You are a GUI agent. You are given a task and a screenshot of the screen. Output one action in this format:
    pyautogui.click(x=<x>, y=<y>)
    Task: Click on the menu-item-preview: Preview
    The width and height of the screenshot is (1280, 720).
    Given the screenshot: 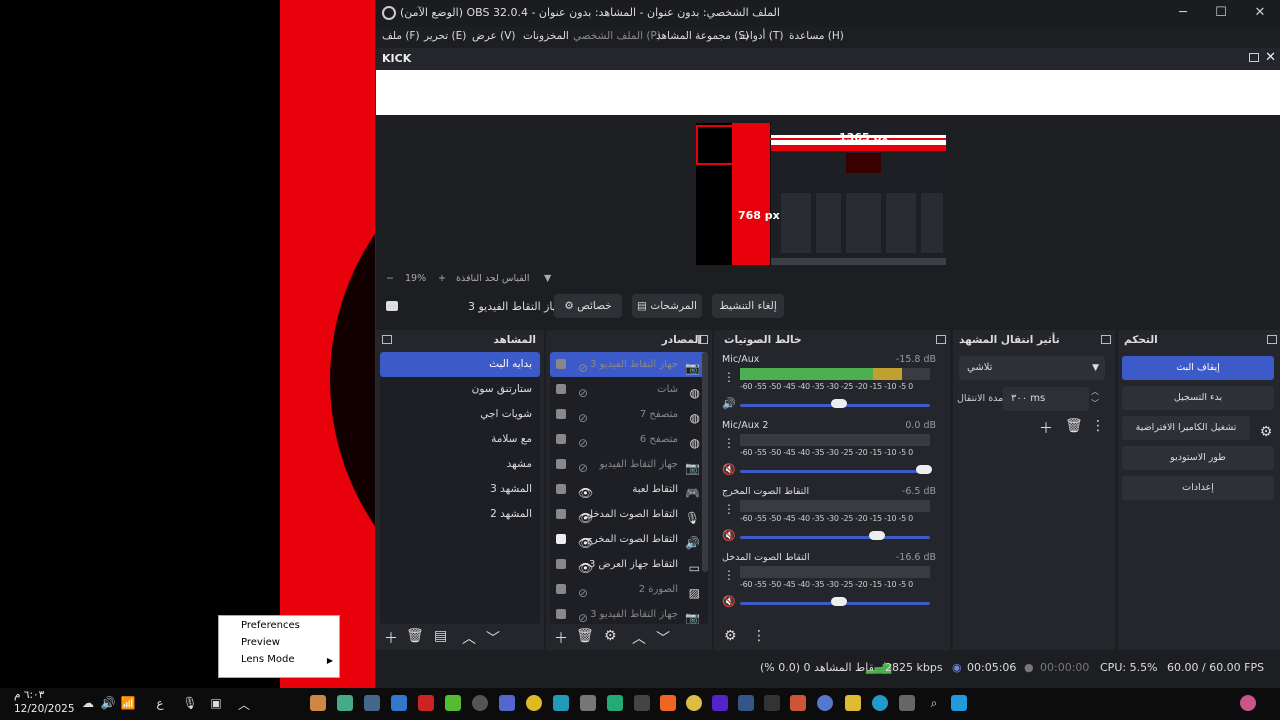 What is the action you would take?
    pyautogui.click(x=260, y=642)
    